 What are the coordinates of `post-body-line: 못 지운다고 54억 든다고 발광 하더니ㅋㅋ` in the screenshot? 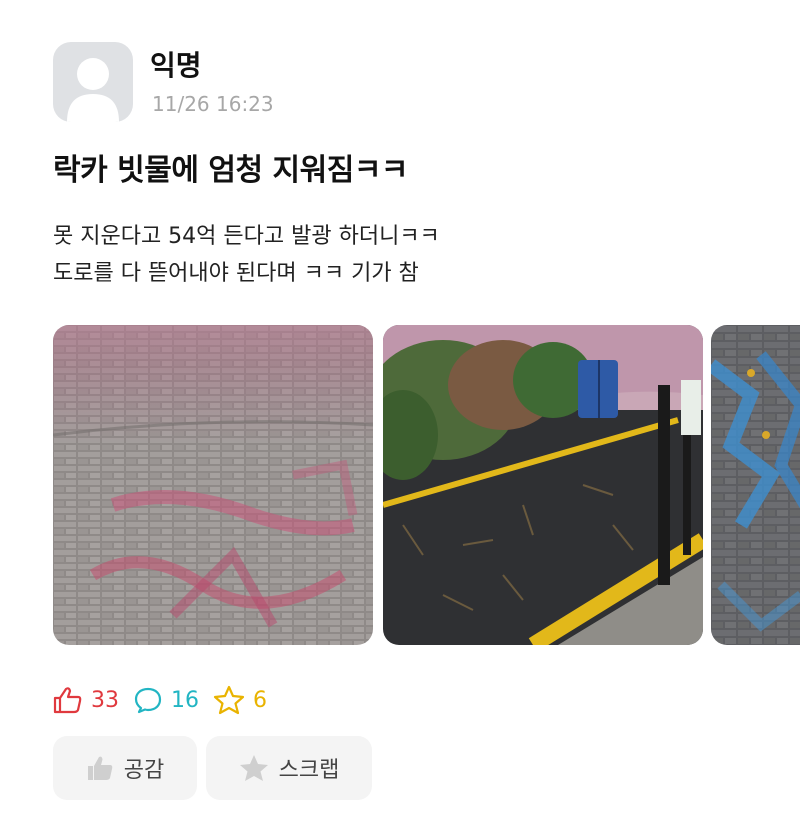 It's located at (246, 236).